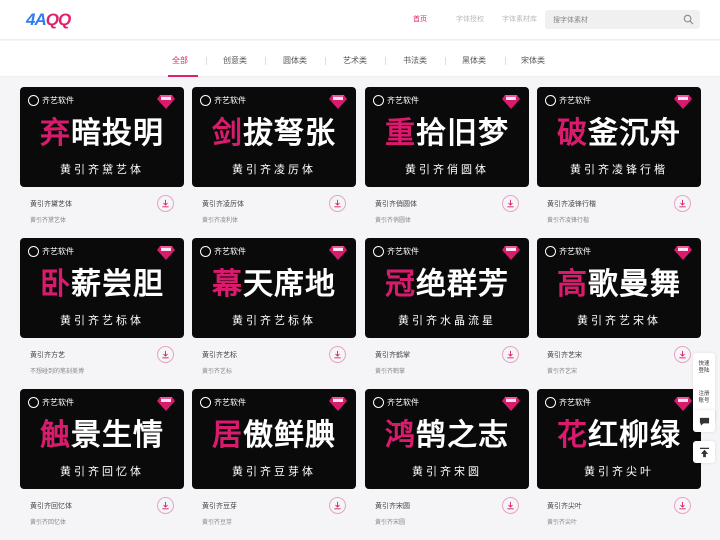 This screenshot has height=540, width=720. What do you see at coordinates (562, 522) in the screenshot?
I see `font-description: 黄引齐尖叶` at bounding box center [562, 522].